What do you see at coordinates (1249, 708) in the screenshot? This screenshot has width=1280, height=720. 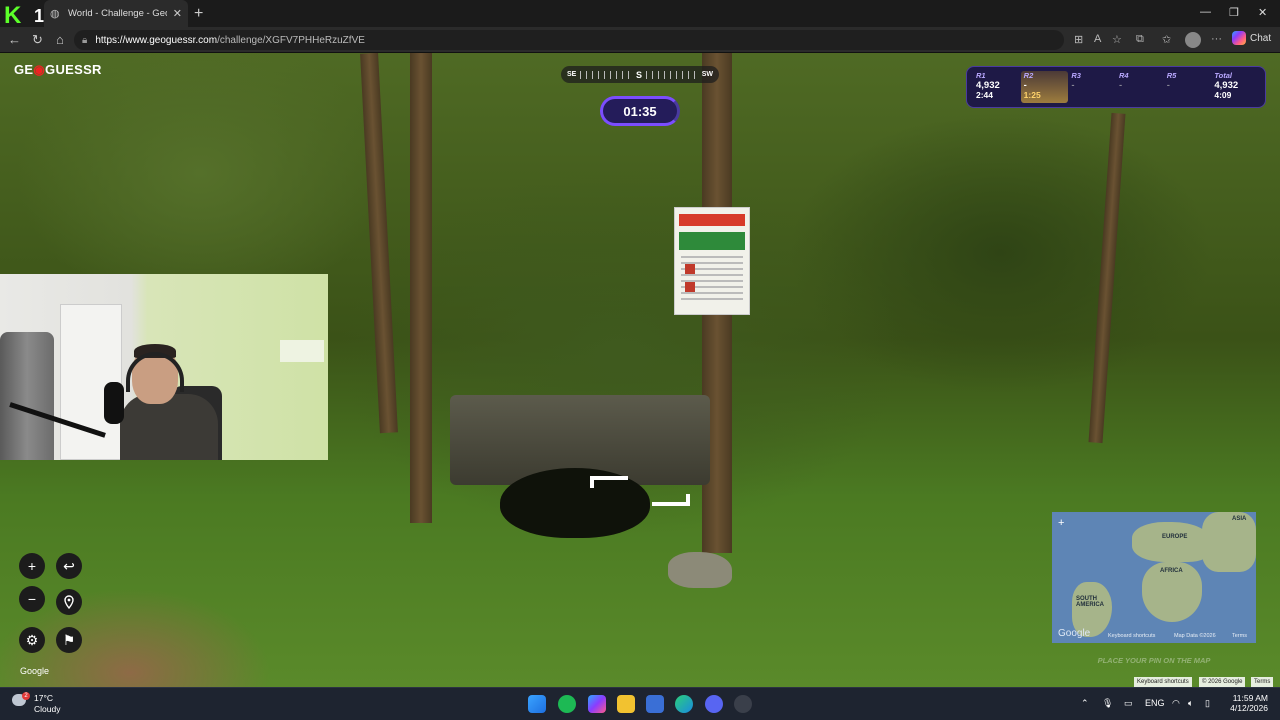 I see `clock-date: 4/12/2026` at bounding box center [1249, 708].